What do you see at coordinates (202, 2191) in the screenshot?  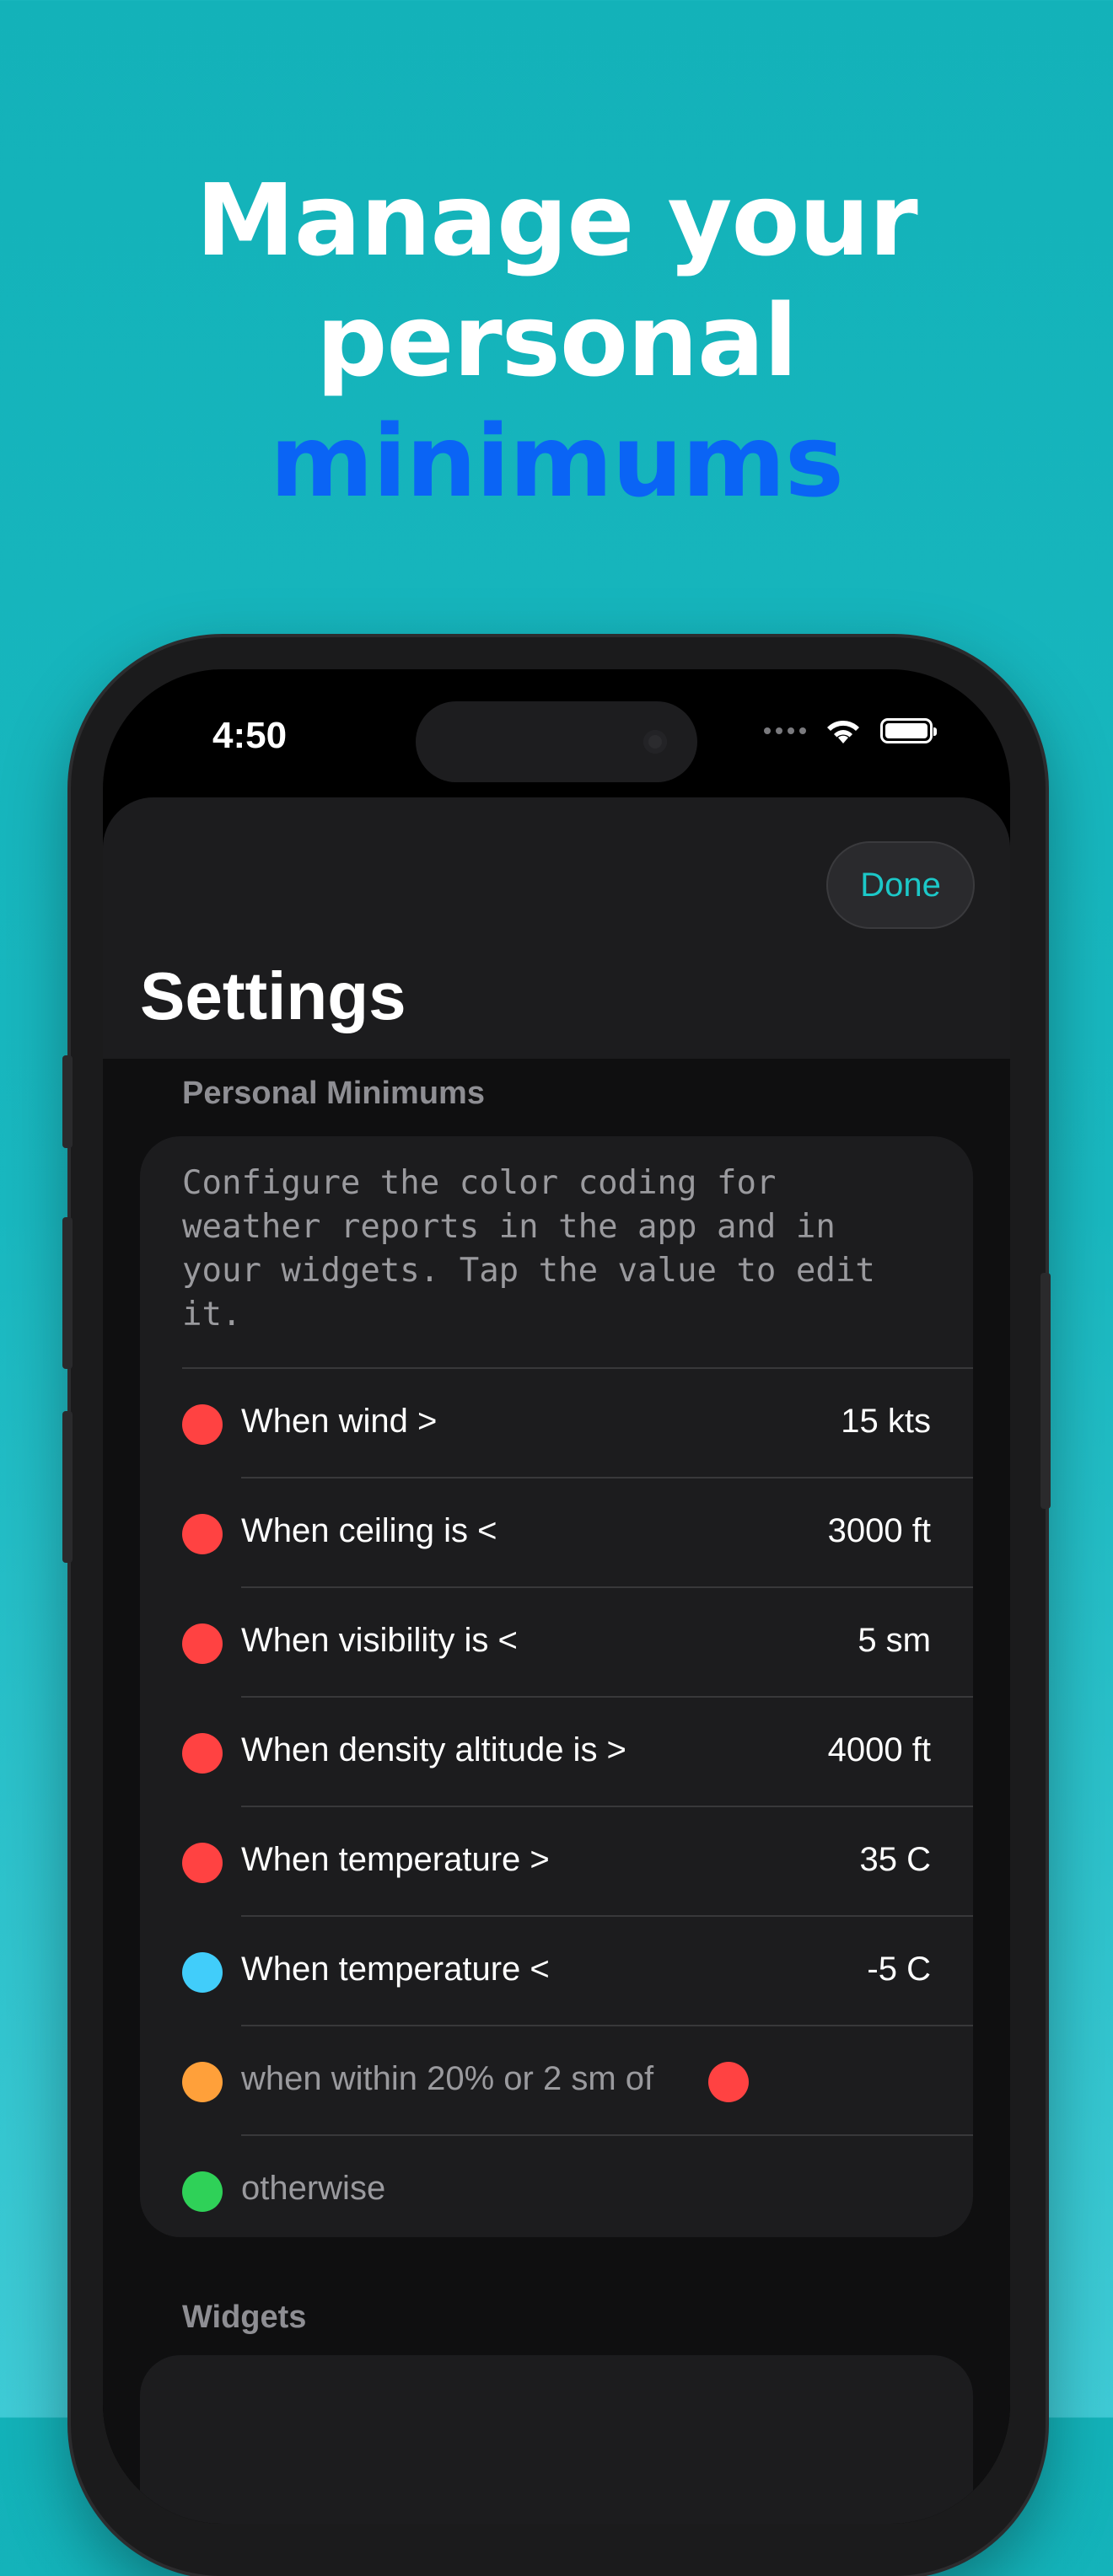 I see `green-status-dot` at bounding box center [202, 2191].